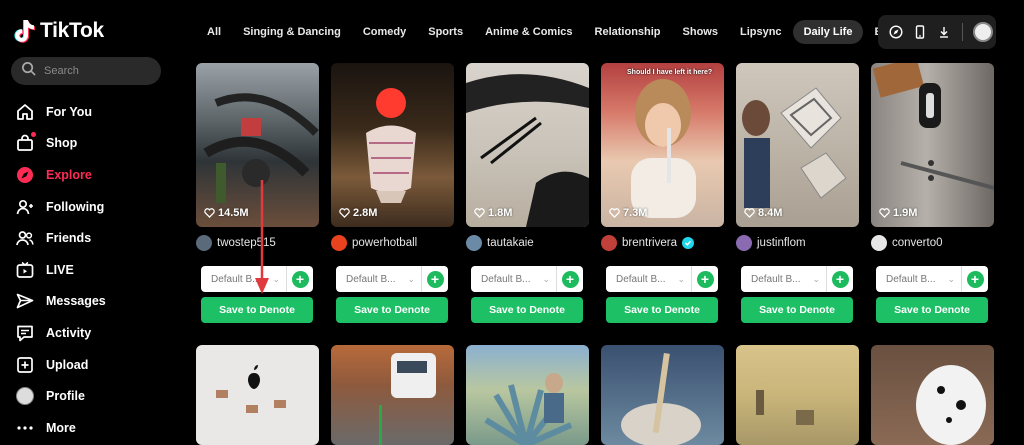  What do you see at coordinates (474, 243) in the screenshot?
I see `author-avatar` at bounding box center [474, 243].